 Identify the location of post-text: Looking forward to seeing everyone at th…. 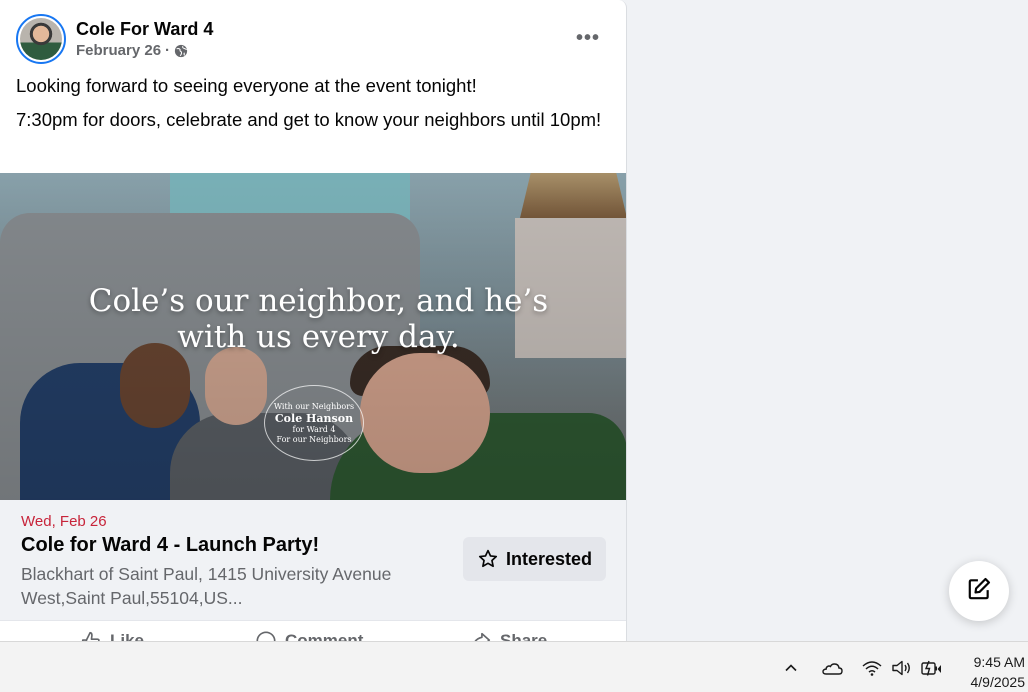
(311, 108).